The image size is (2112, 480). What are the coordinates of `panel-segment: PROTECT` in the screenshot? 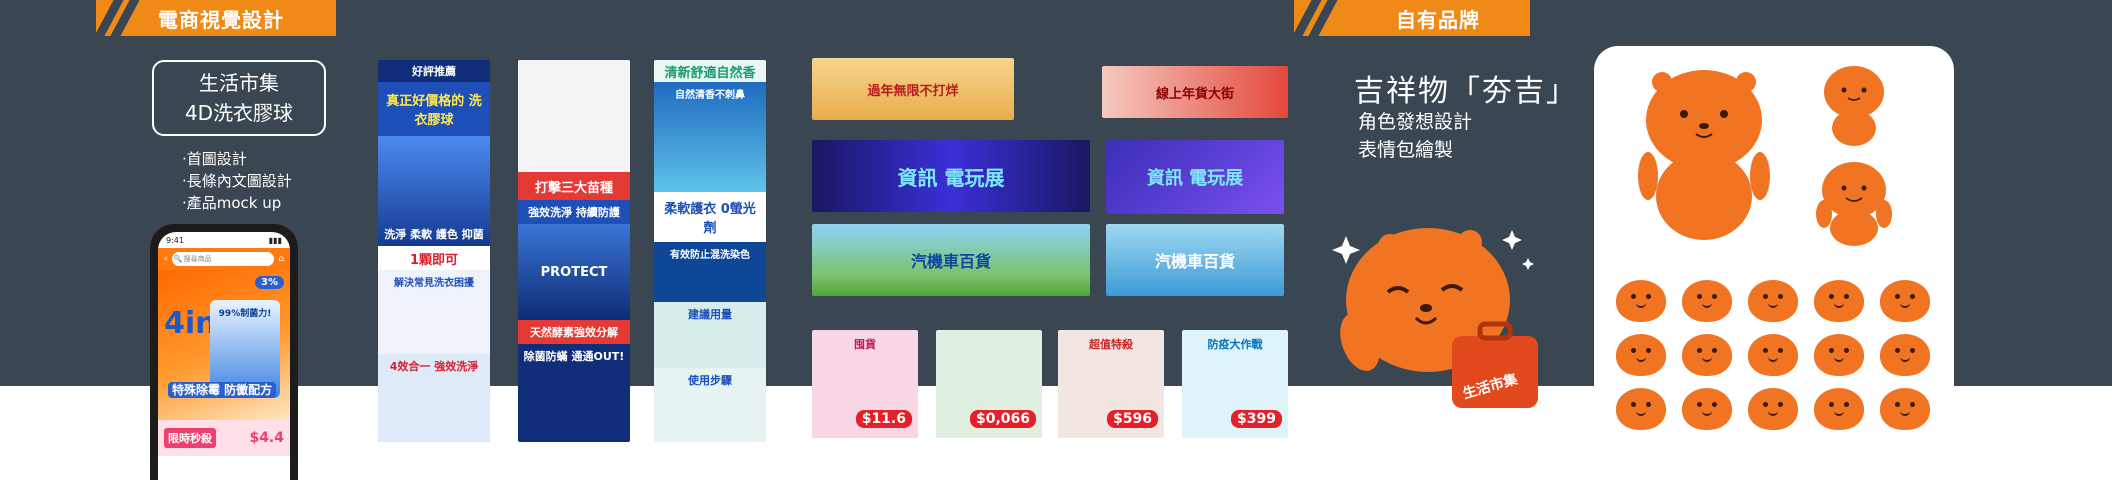 It's located at (574, 272).